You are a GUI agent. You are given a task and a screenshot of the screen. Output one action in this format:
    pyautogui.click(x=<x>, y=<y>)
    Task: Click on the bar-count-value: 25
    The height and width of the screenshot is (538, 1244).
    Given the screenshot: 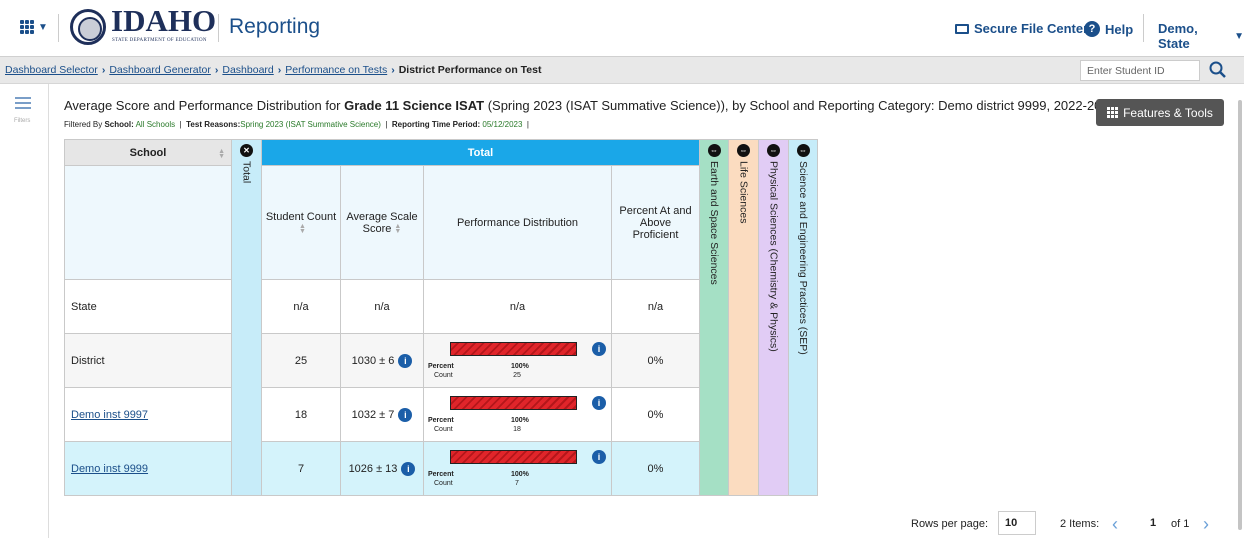 What is the action you would take?
    pyautogui.click(x=517, y=375)
    